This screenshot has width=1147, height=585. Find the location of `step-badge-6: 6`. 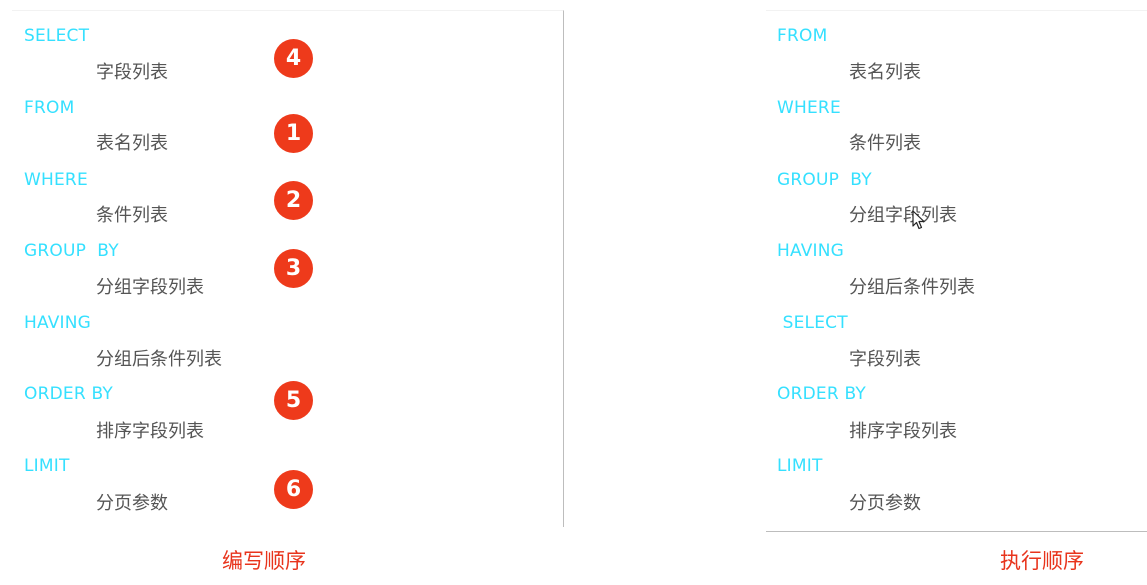

step-badge-6: 6 is located at coordinates (293, 489).